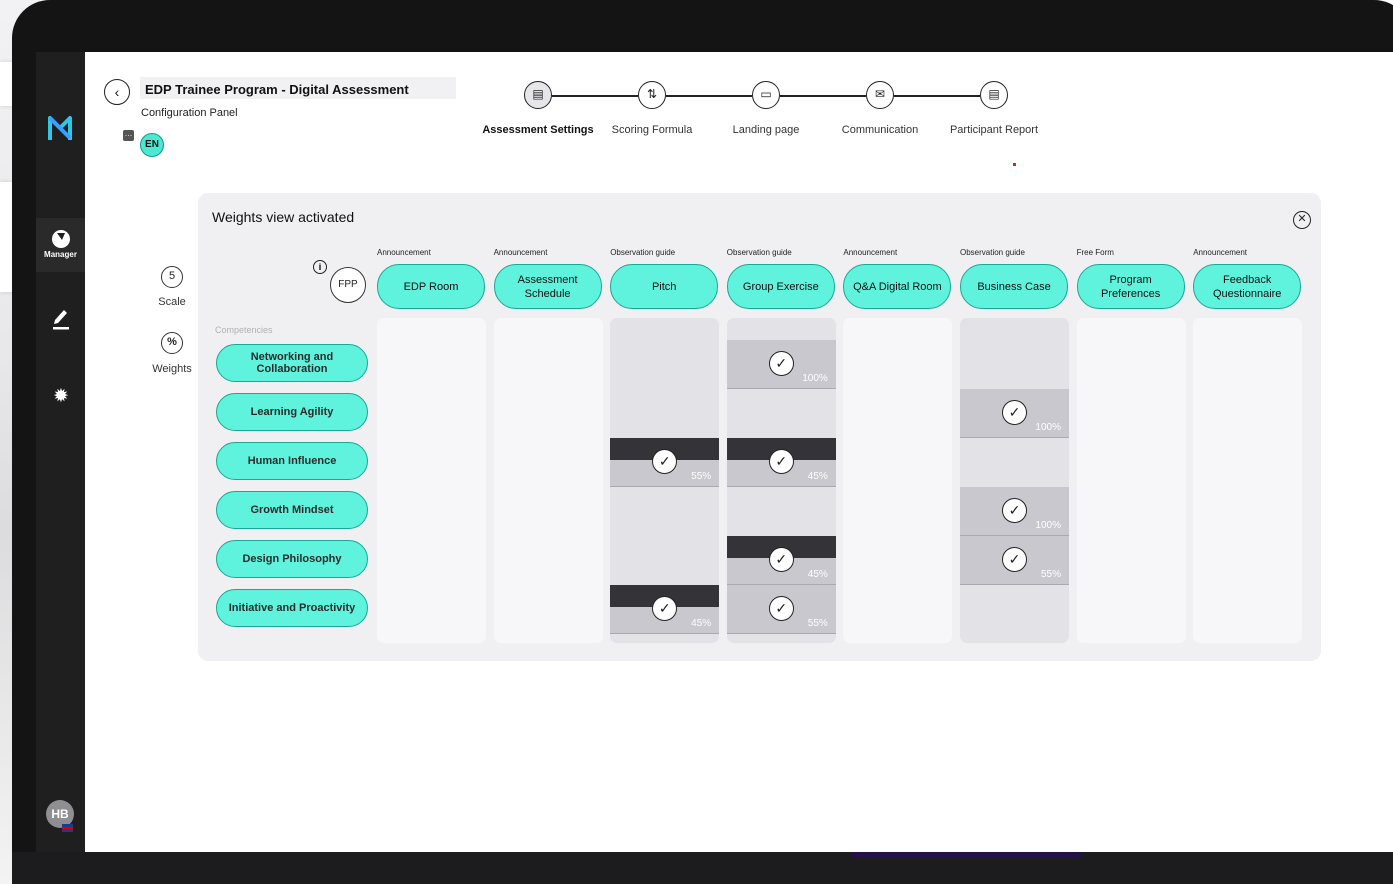  What do you see at coordinates (702, 868) in the screenshot?
I see `laptop-bottom-bar` at bounding box center [702, 868].